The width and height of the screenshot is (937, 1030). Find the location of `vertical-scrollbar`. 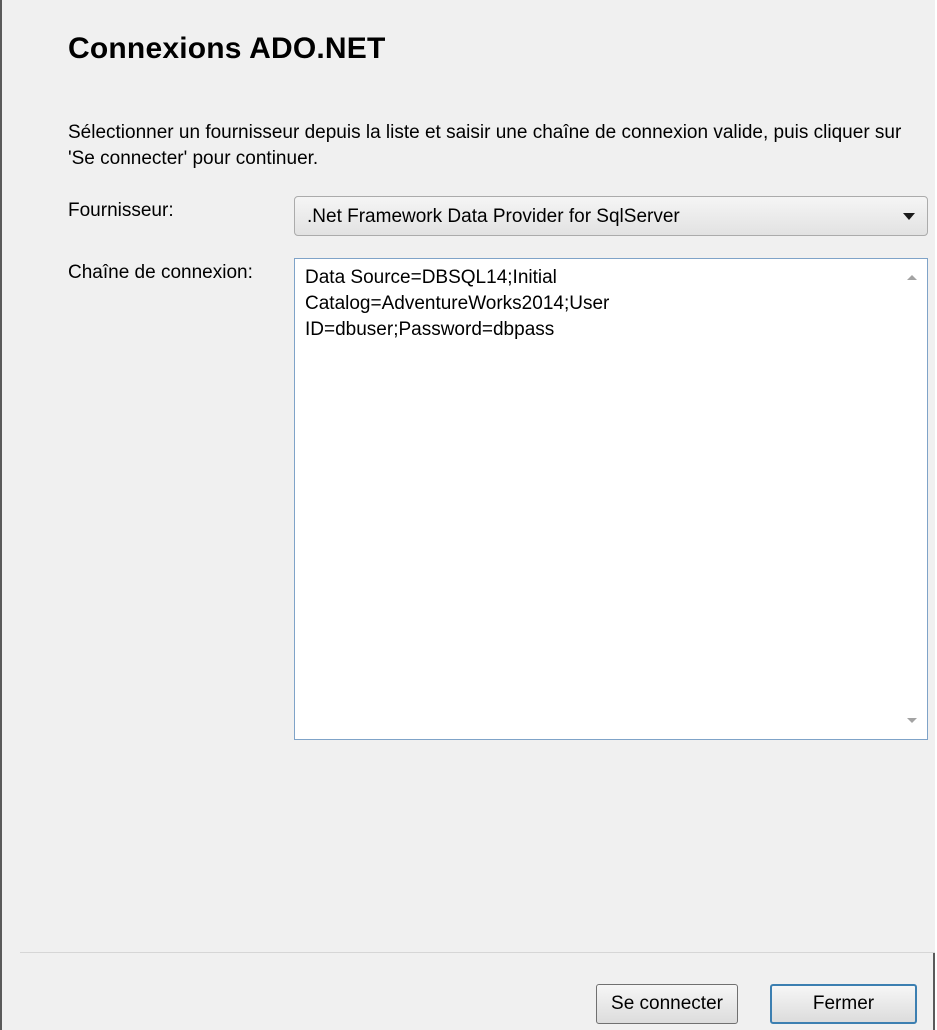

vertical-scrollbar is located at coordinates (912, 499).